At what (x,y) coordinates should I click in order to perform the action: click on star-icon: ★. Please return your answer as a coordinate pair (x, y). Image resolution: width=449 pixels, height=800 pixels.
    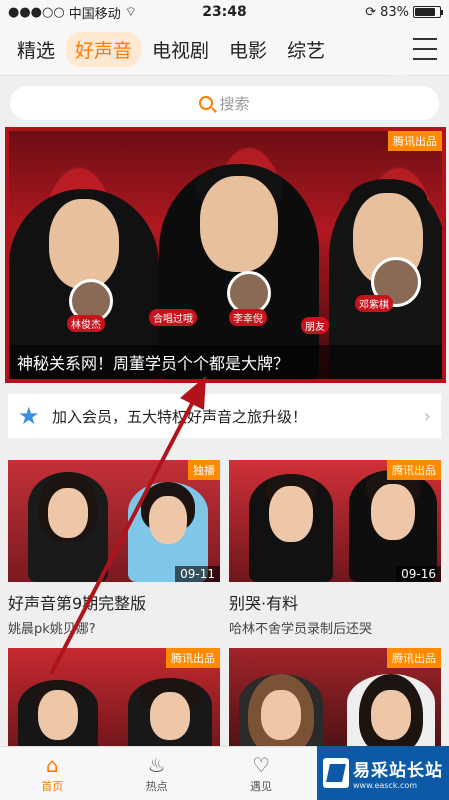
    Looking at the image, I should click on (29, 416).